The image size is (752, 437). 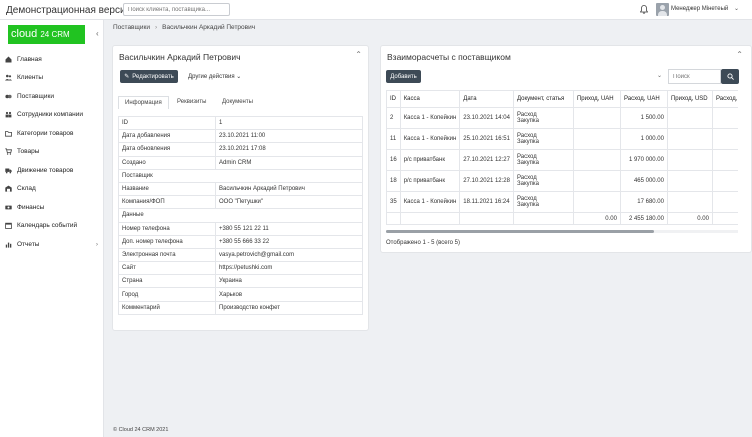 I want to click on panel-title: Взаиморасчеты с поставщиком, so click(x=449, y=57).